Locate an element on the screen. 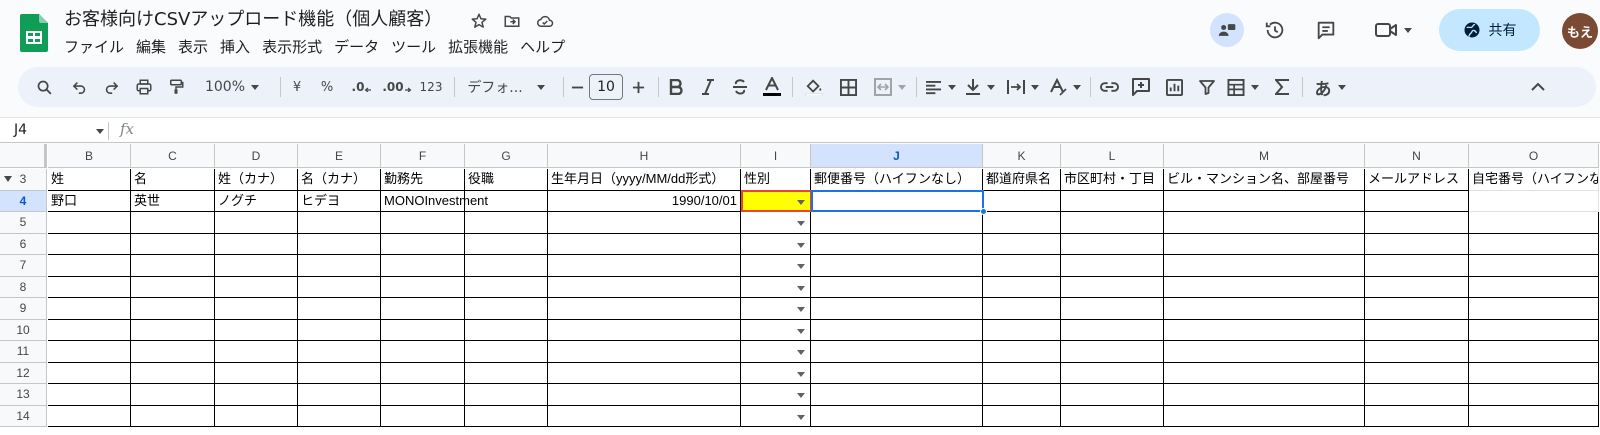 This screenshot has height=435, width=1600. column-header-12: N is located at coordinates (1417, 156).